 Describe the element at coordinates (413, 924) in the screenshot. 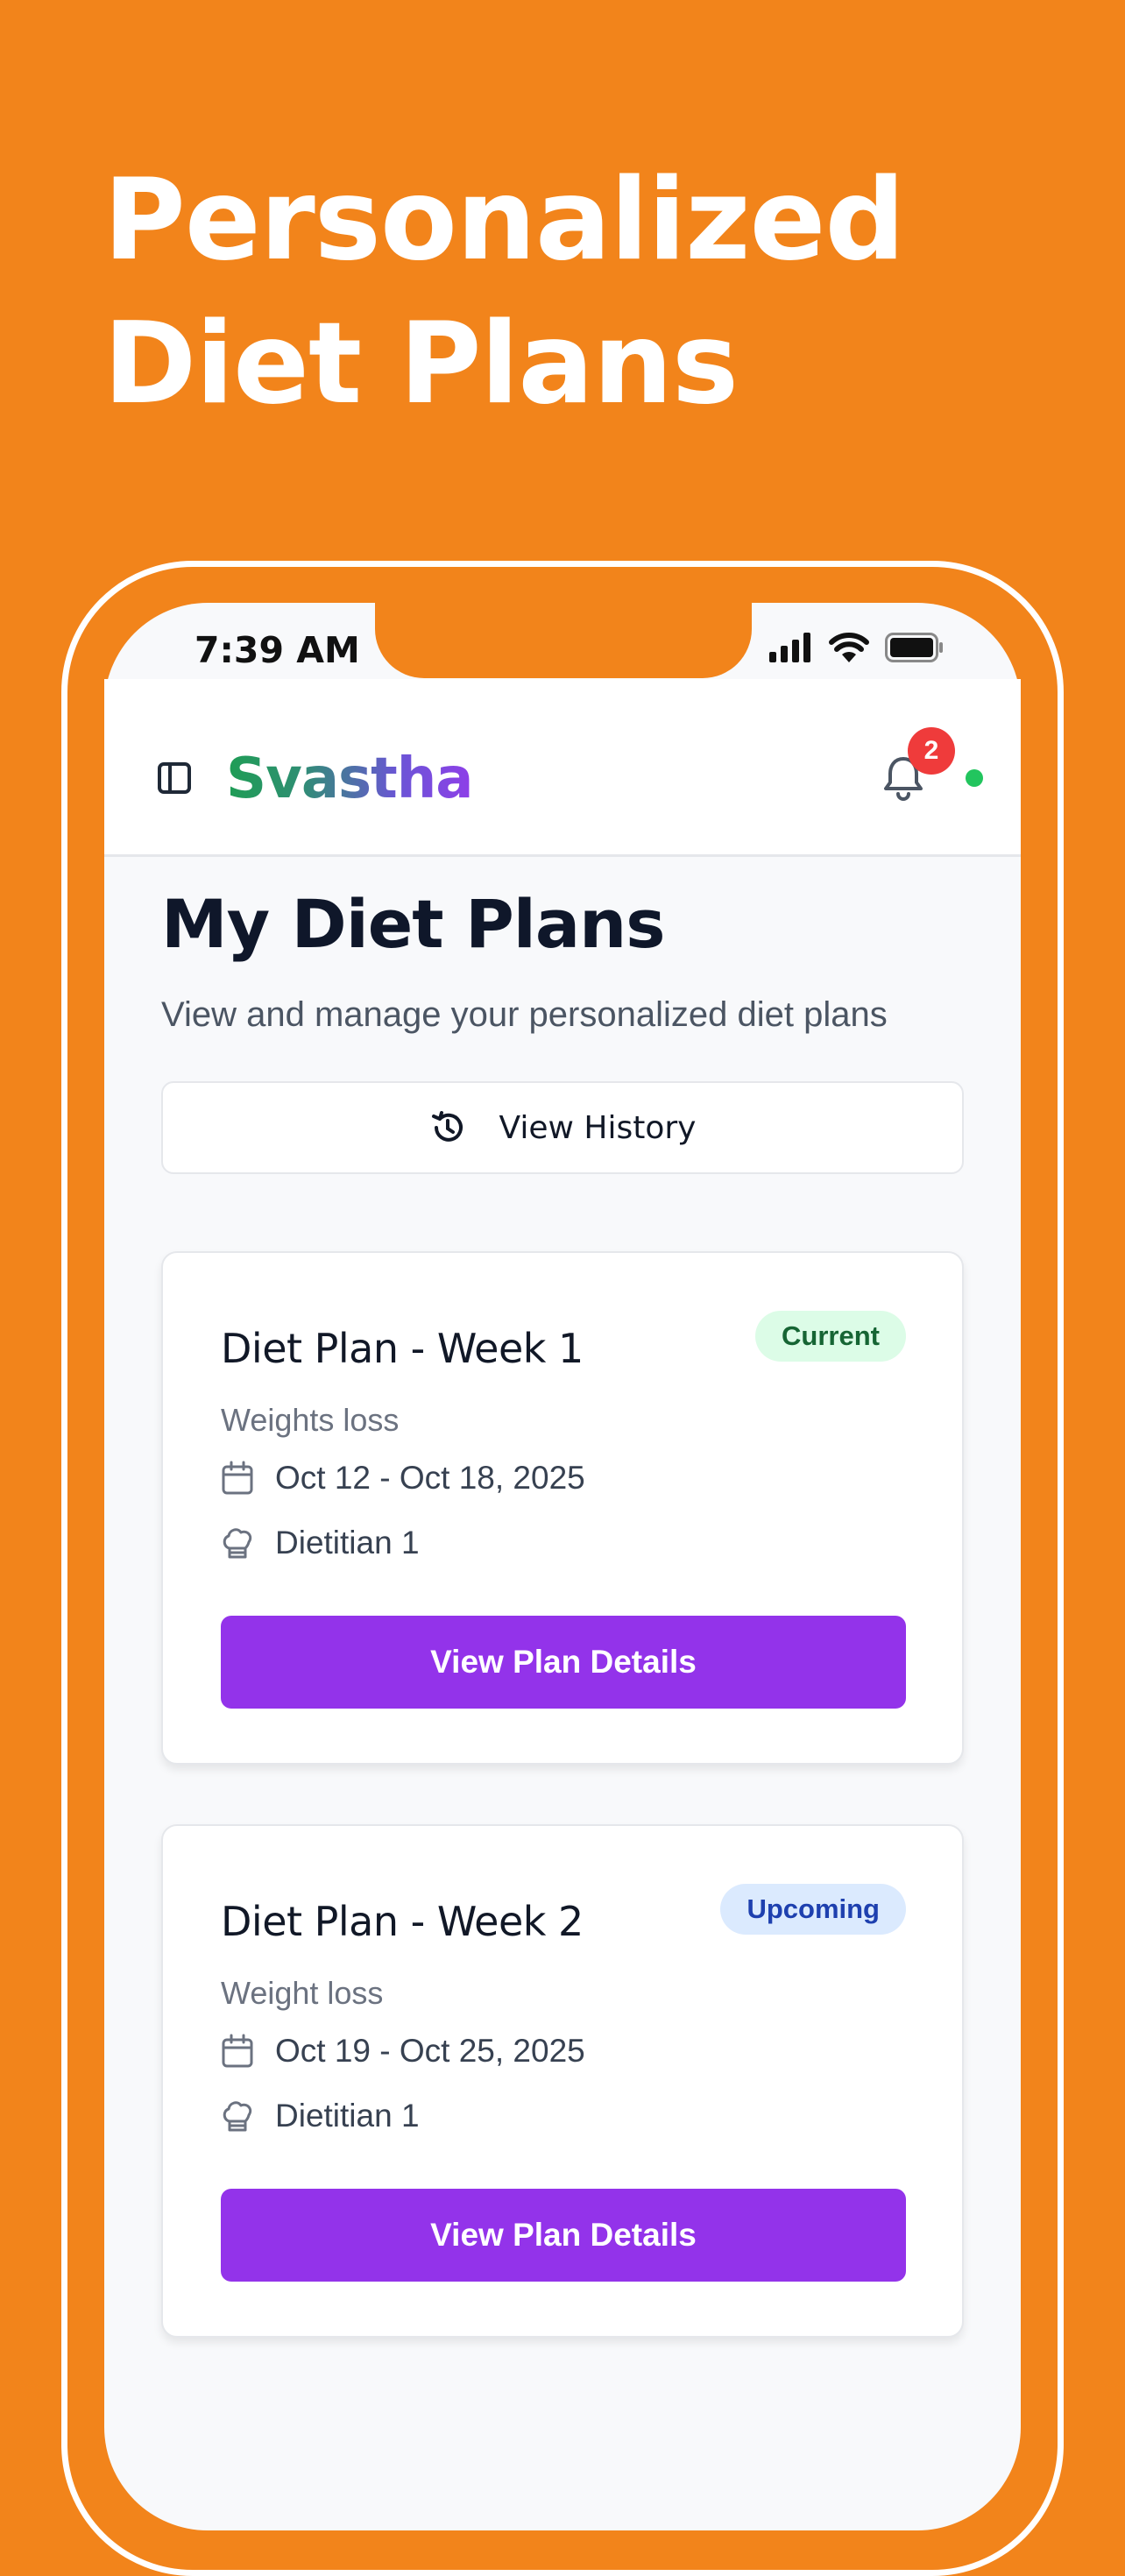

I see `page-title: My Diet Plans` at that location.